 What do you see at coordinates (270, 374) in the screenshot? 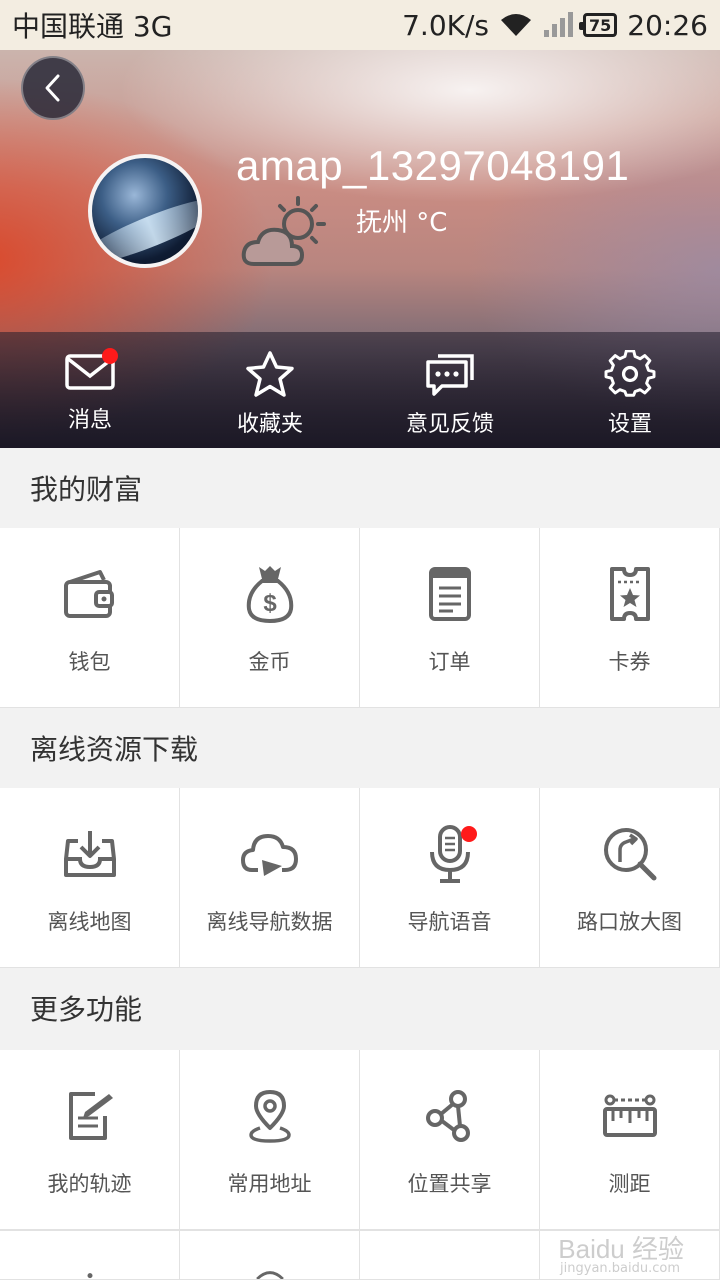
I see `star-icon` at bounding box center [270, 374].